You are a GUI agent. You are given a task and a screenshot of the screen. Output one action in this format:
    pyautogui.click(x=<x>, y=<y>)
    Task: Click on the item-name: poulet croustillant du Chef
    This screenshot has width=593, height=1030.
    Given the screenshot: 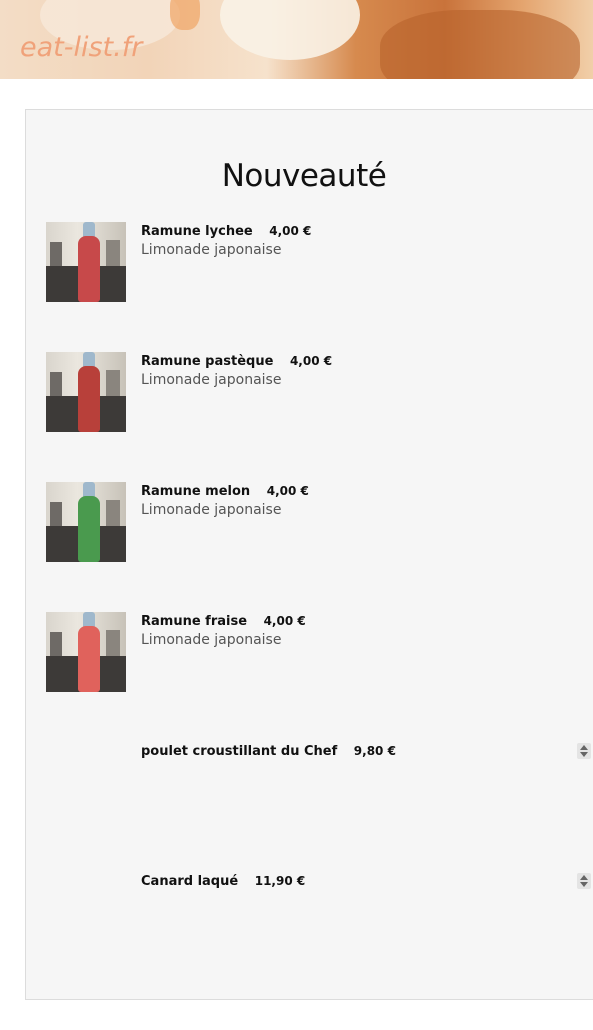 What is the action you would take?
    pyautogui.click(x=239, y=751)
    